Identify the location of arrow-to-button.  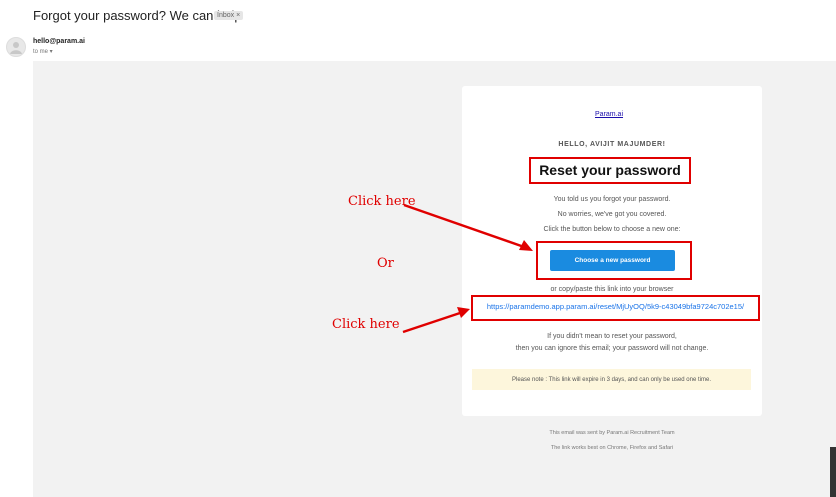
(468, 227).